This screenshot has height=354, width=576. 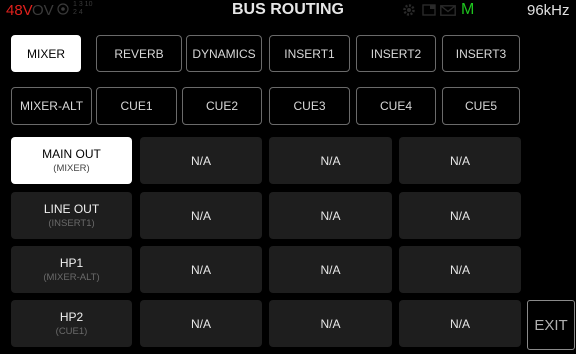 I want to click on tab-cue2: CUE2, so click(x=222, y=106).